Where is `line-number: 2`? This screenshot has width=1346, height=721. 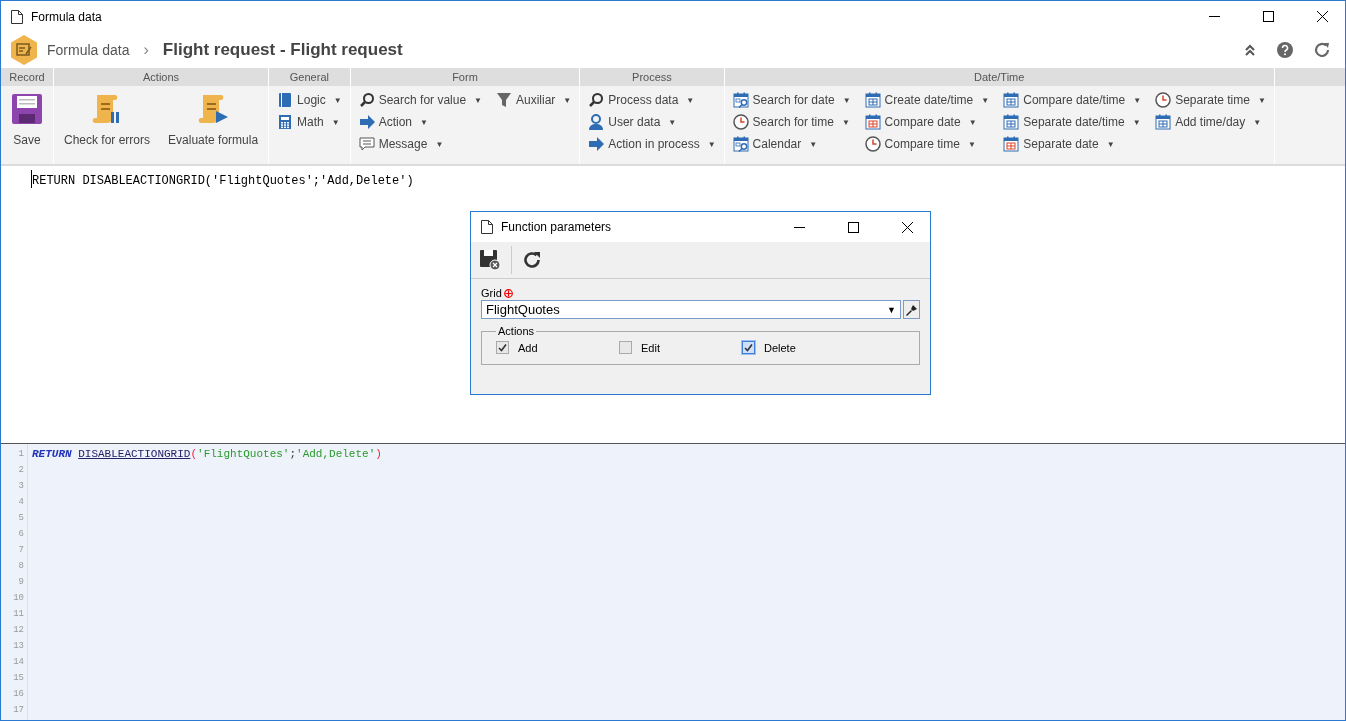 line-number: 2 is located at coordinates (21, 470).